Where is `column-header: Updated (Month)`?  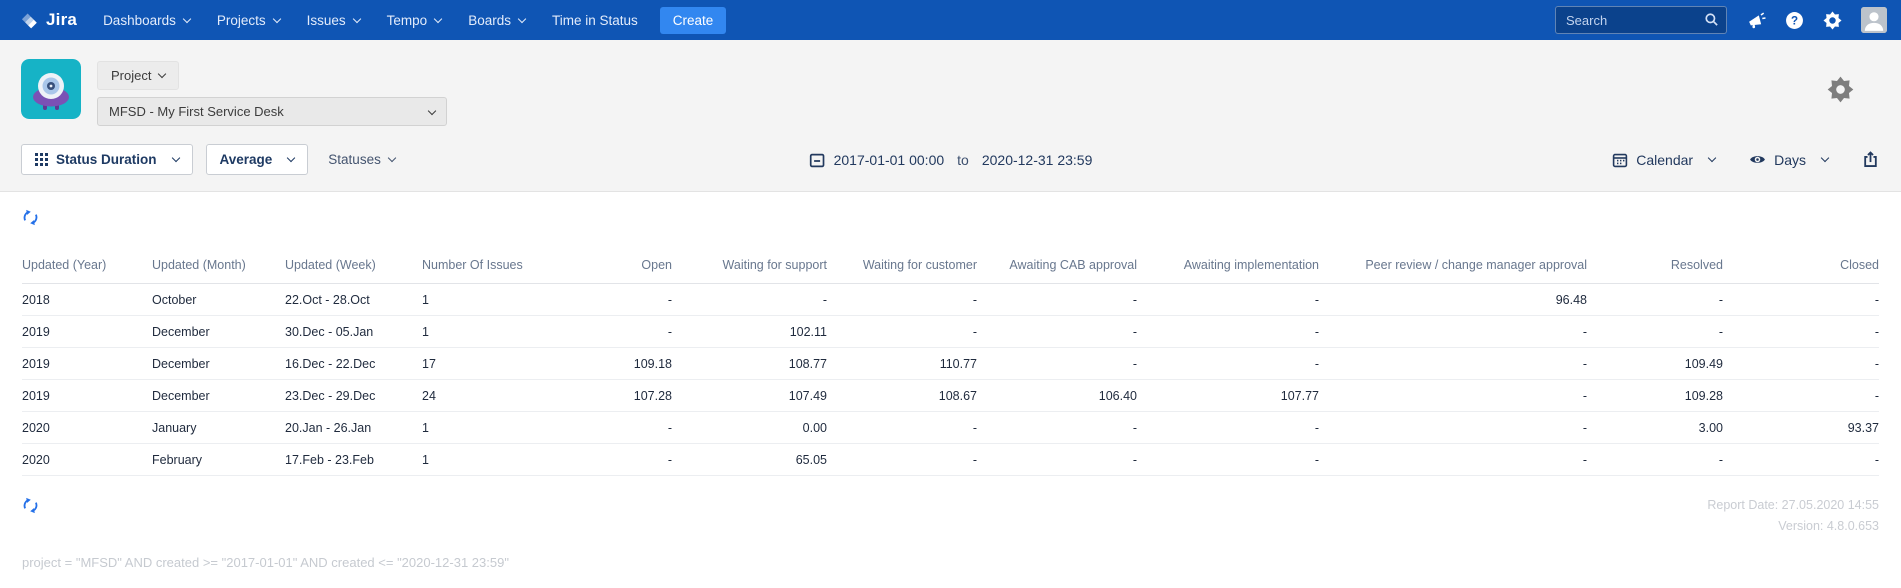 column-header: Updated (Month) is located at coordinates (218, 265).